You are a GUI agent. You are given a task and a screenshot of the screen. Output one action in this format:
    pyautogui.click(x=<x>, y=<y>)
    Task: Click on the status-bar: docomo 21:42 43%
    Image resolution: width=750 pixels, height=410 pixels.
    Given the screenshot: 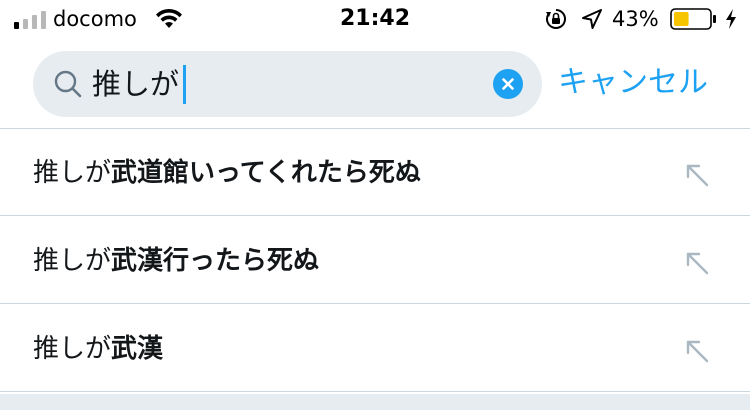 What is the action you would take?
    pyautogui.click(x=375, y=20)
    